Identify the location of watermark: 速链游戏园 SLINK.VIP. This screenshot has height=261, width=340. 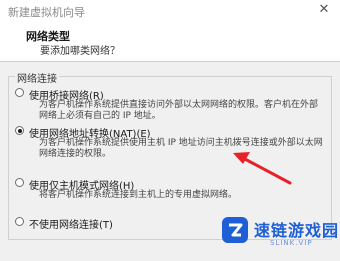
(278, 233).